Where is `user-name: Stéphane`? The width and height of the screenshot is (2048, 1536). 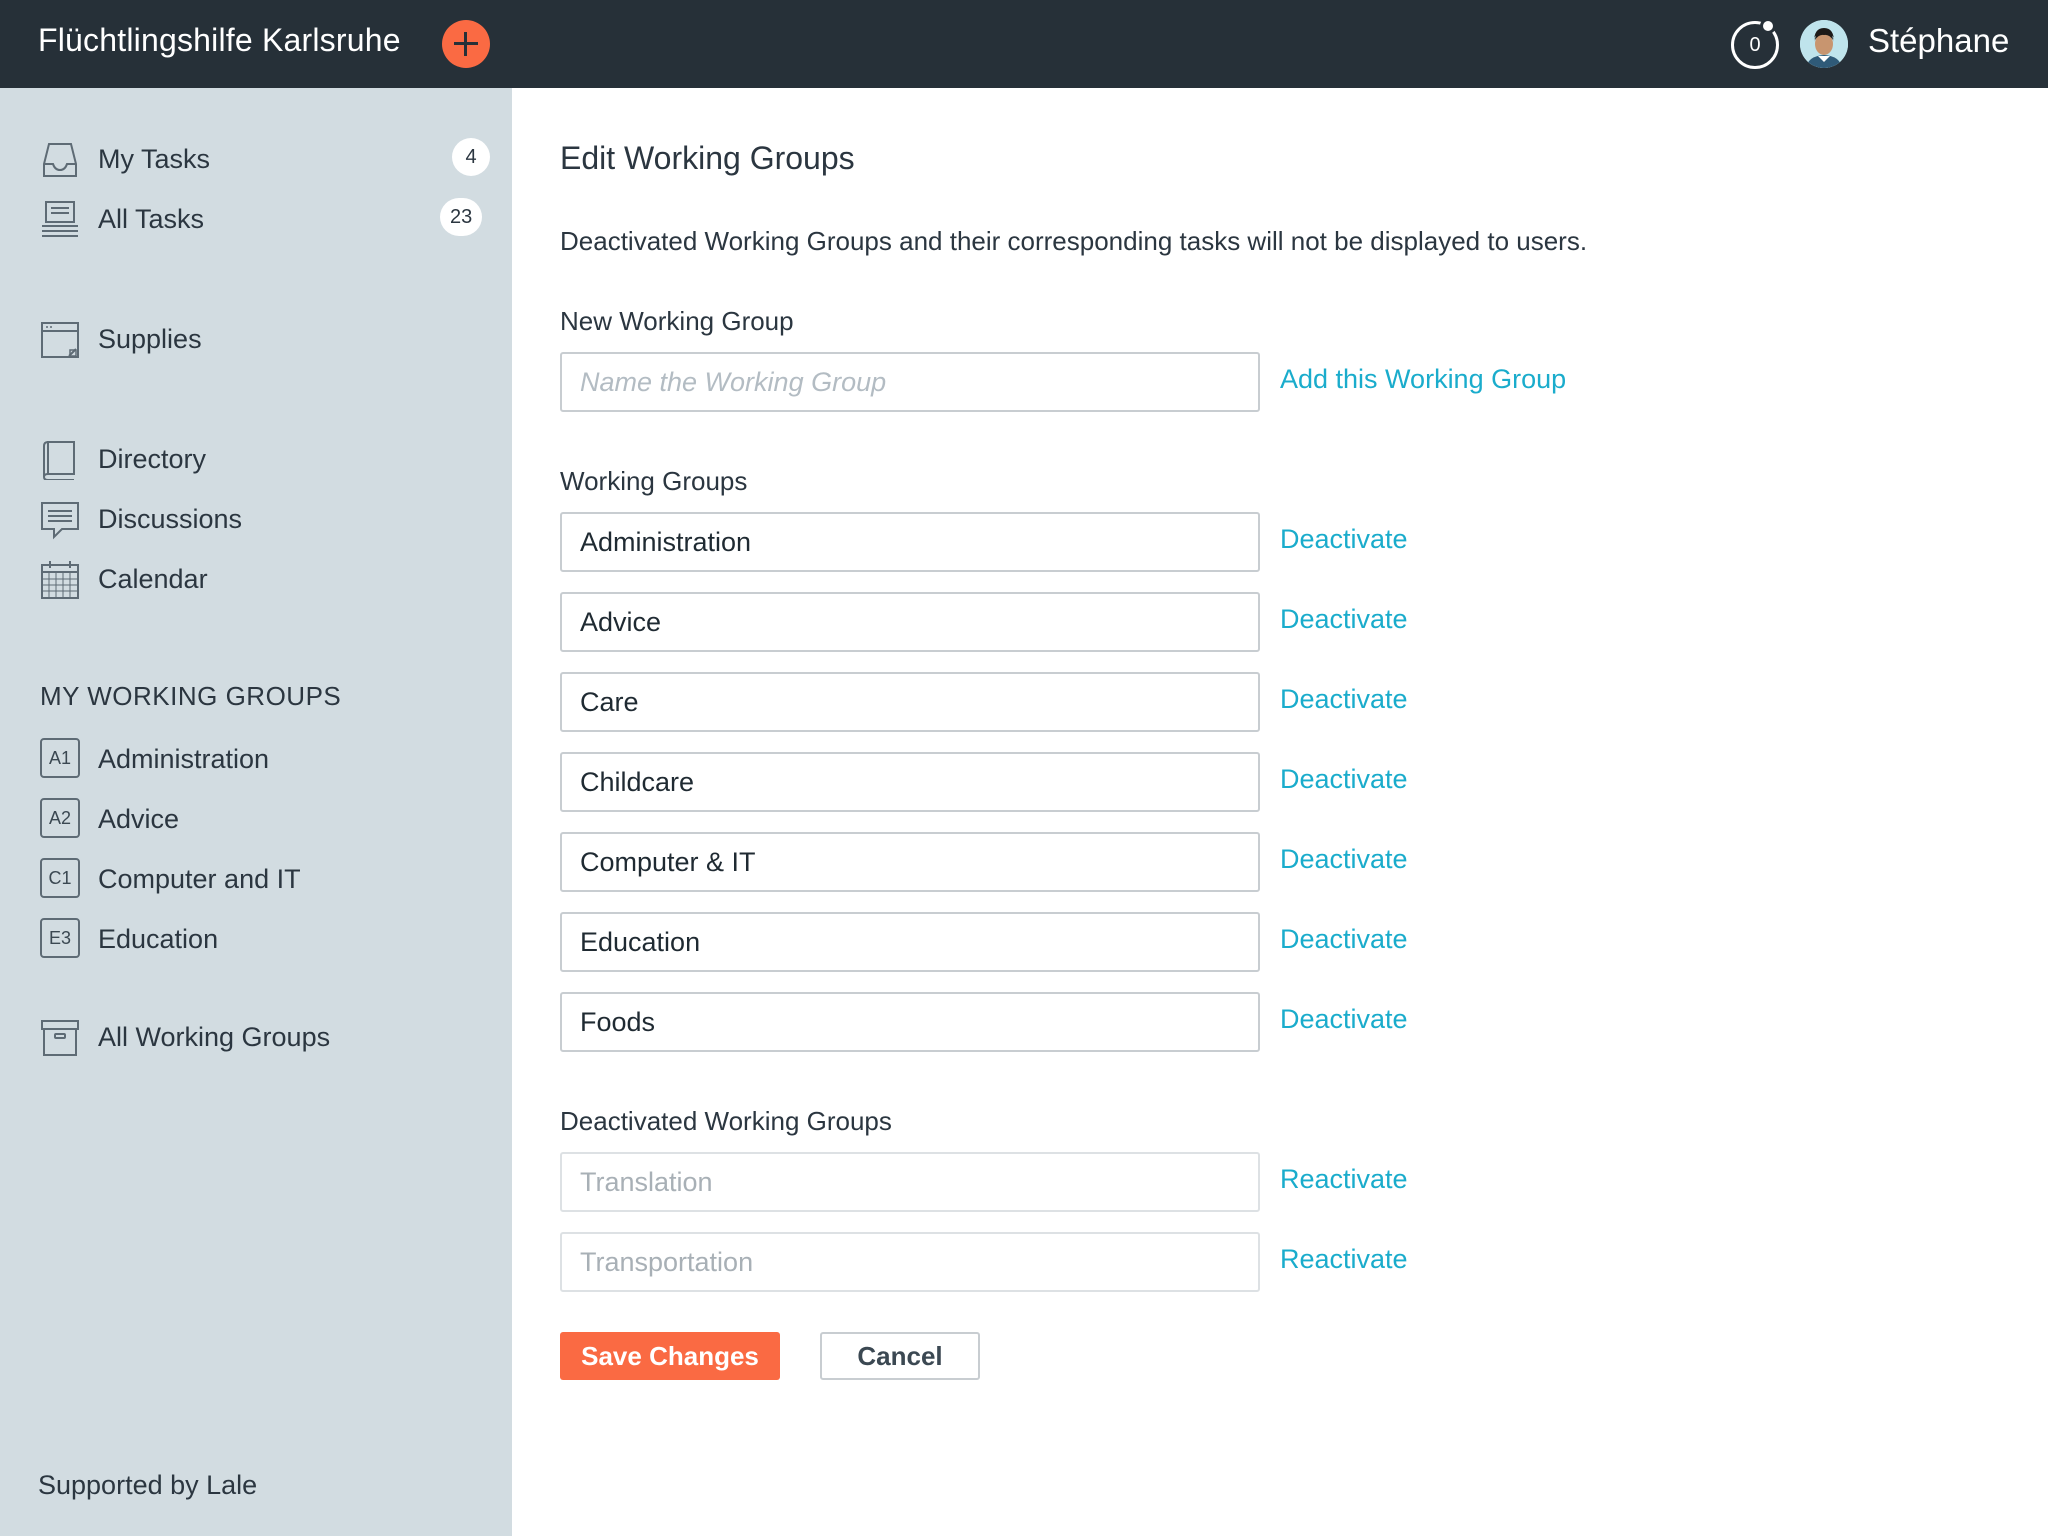
user-name: Stéphane is located at coordinates (1938, 41).